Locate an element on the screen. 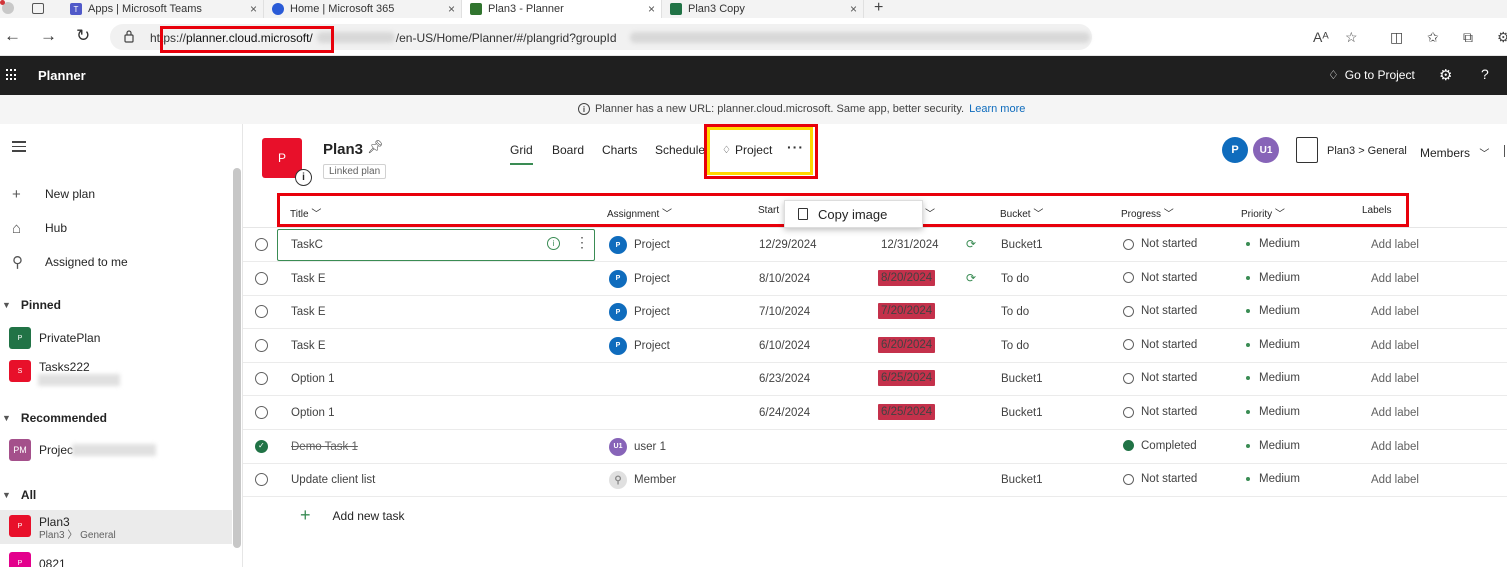 The image size is (1507, 567). col-header-title: Title ﹀ is located at coordinates (305, 212).